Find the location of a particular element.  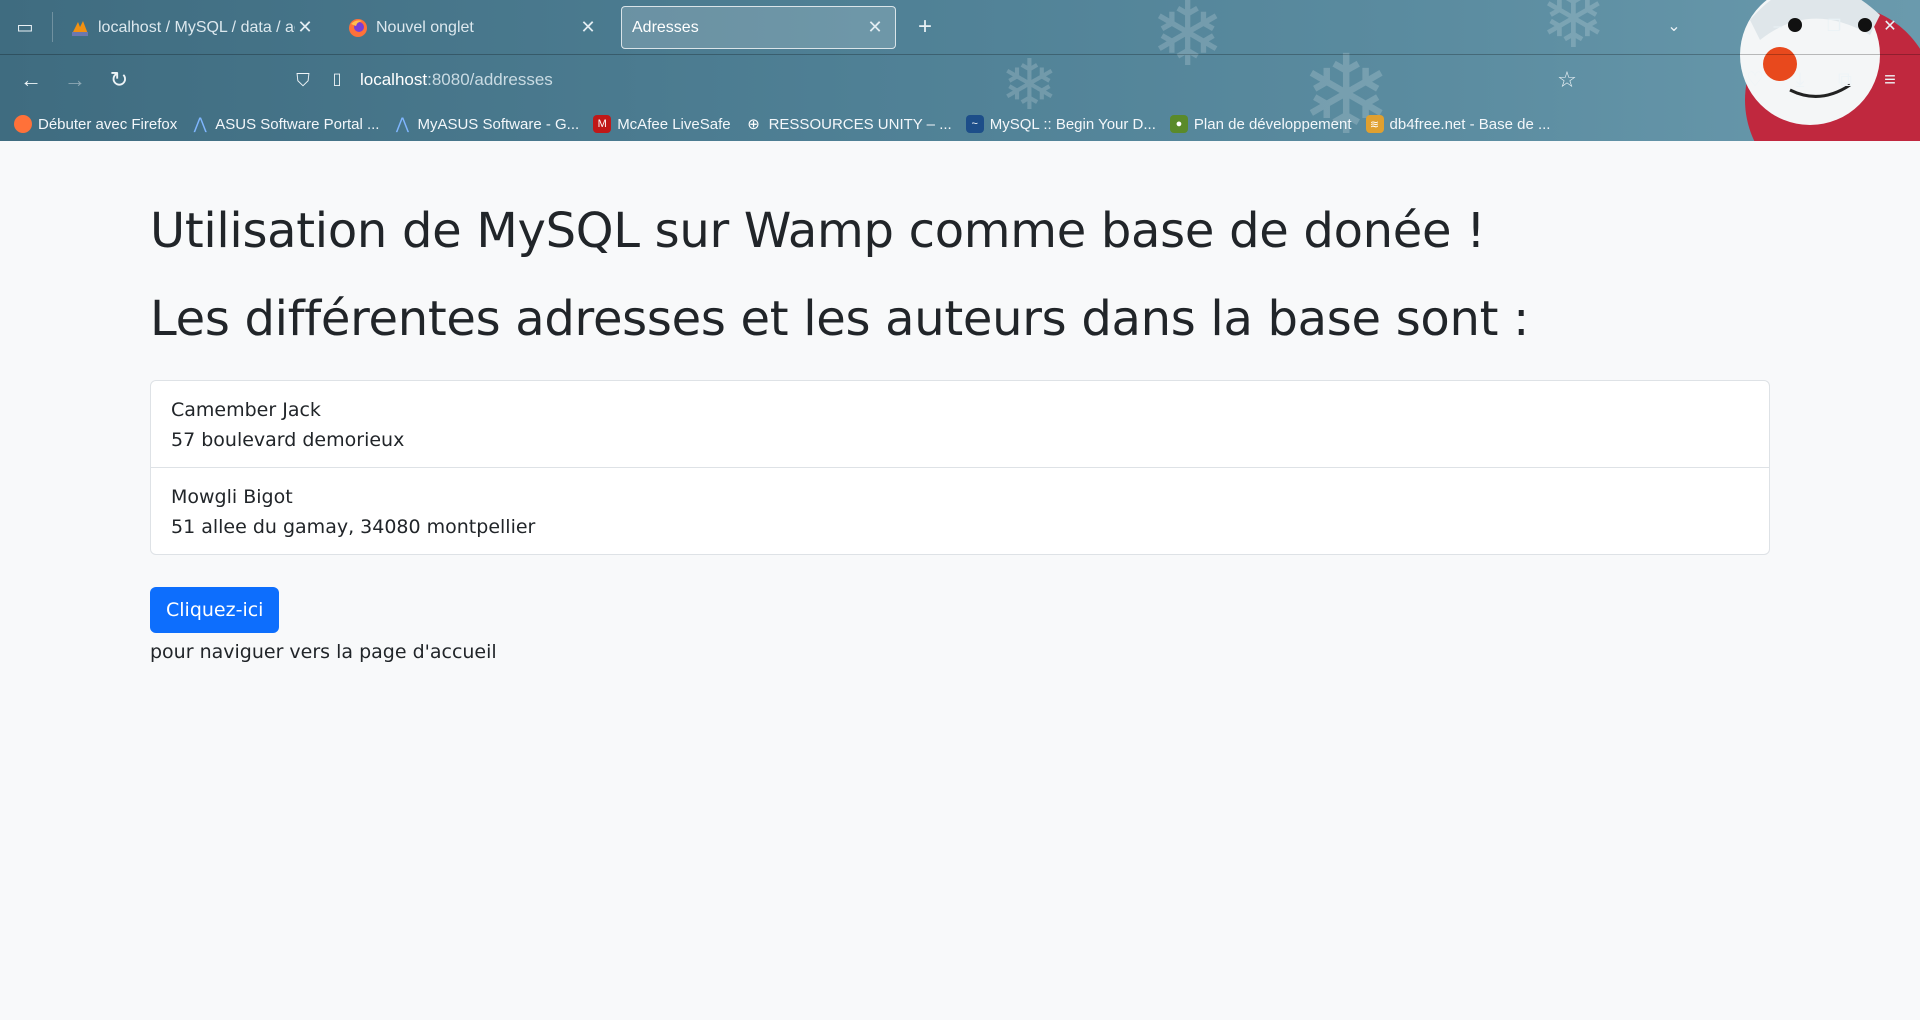

list-all-tabs-button: ▭ is located at coordinates (25, 27).